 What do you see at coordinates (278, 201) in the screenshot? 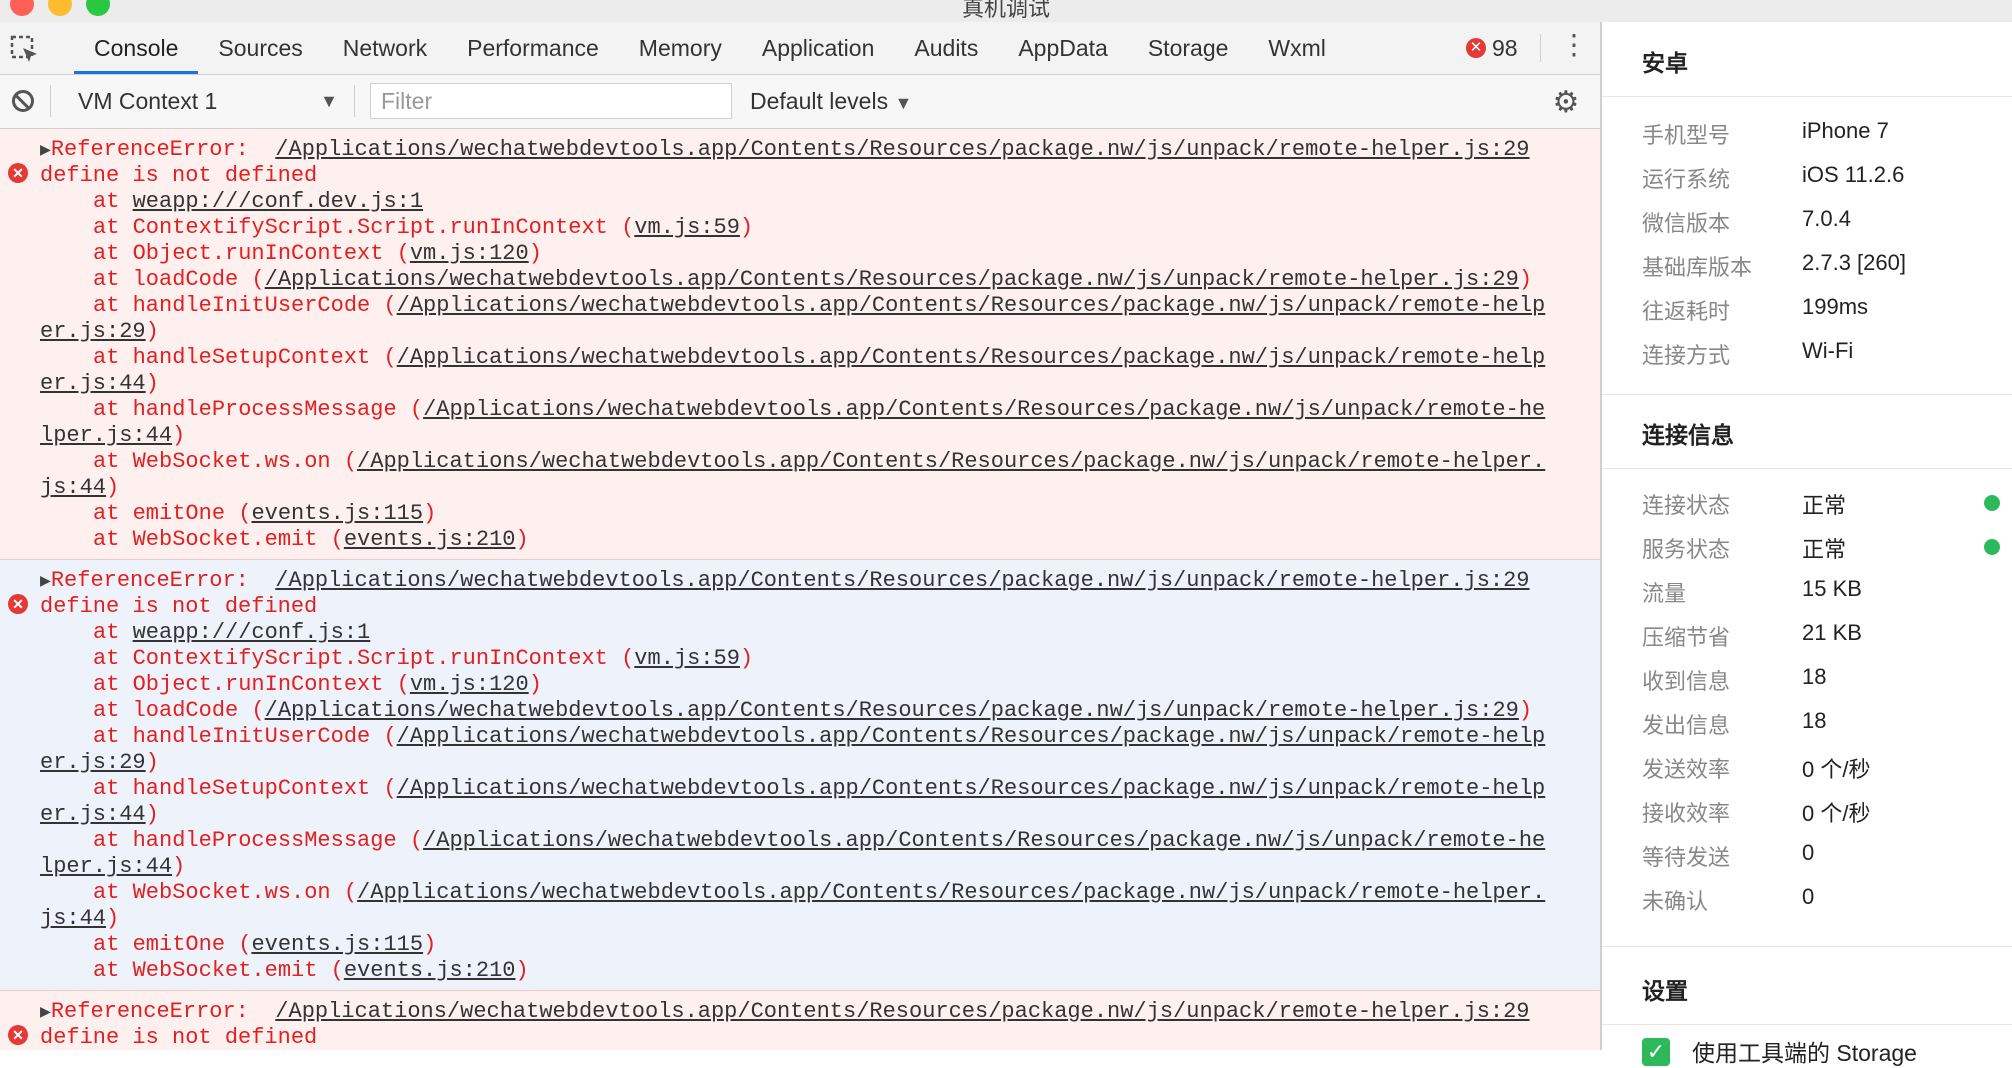
I see `stack-link: weapp:///conf.dev.js:1` at bounding box center [278, 201].